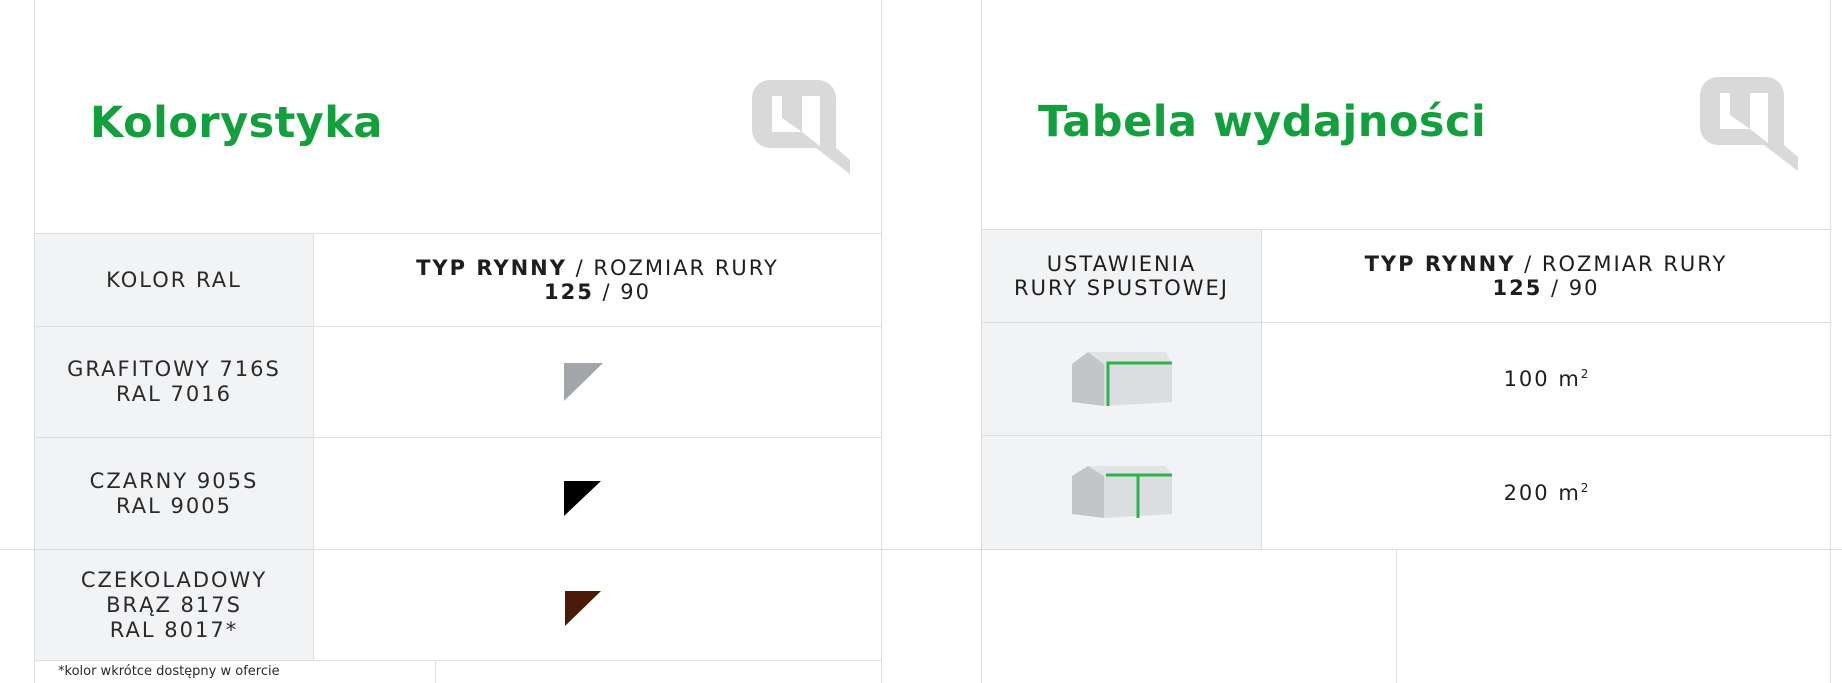 The height and width of the screenshot is (683, 1842). I want to click on color-name: BRĄZ 817S, so click(174, 604).